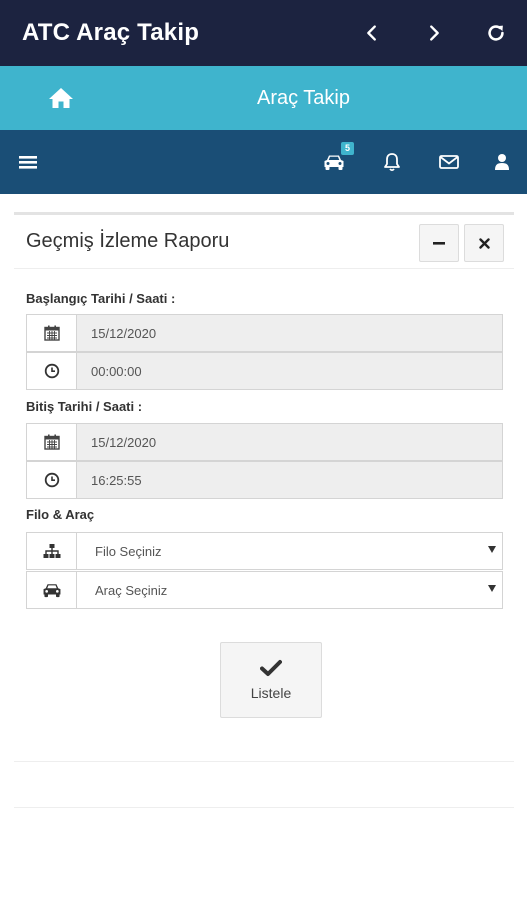  I want to click on page-title: Araç Takip, so click(303, 97).